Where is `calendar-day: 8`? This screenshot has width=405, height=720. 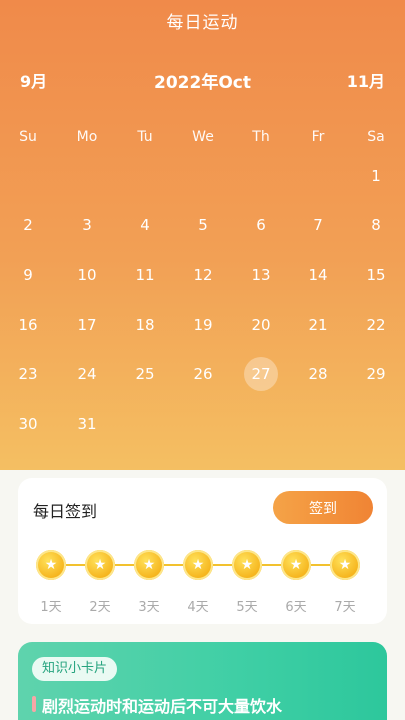 calendar-day: 8 is located at coordinates (376, 225).